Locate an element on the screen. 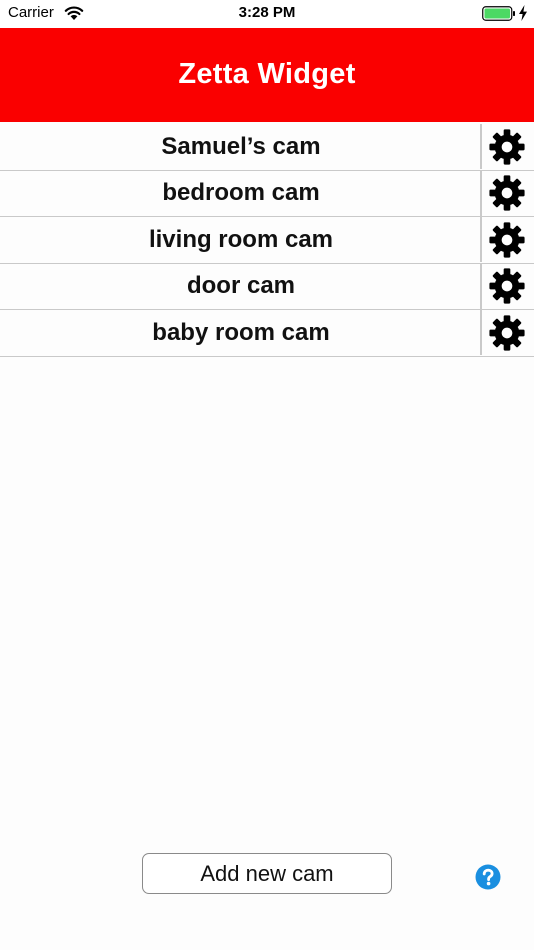 The width and height of the screenshot is (534, 950). charging-bolt-icon is located at coordinates (523, 13).